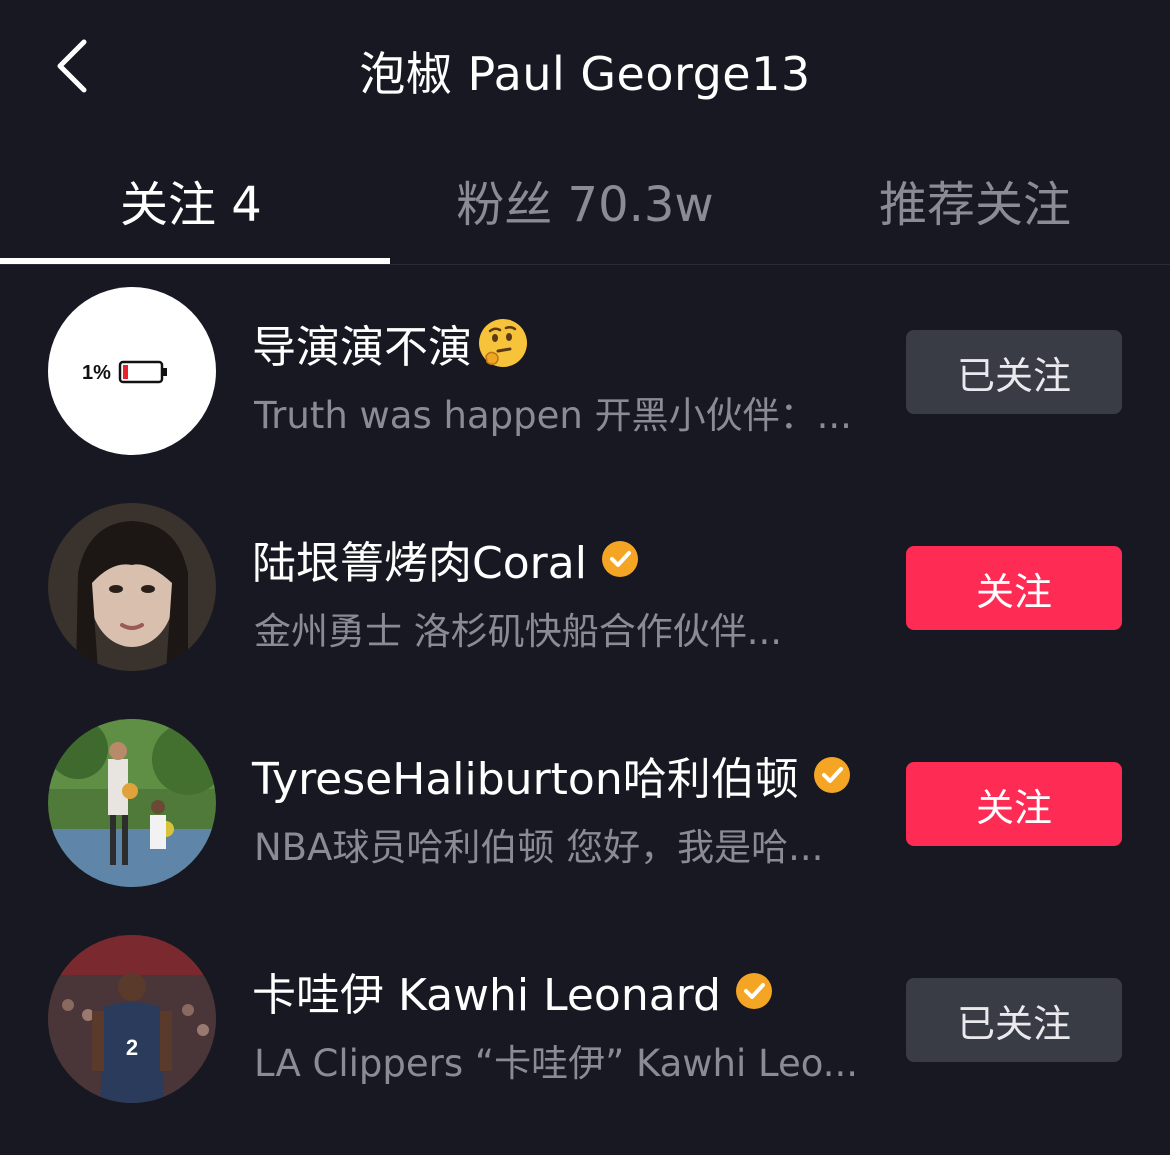 The image size is (1170, 1155). I want to click on avatar: 2, so click(132, 1019).